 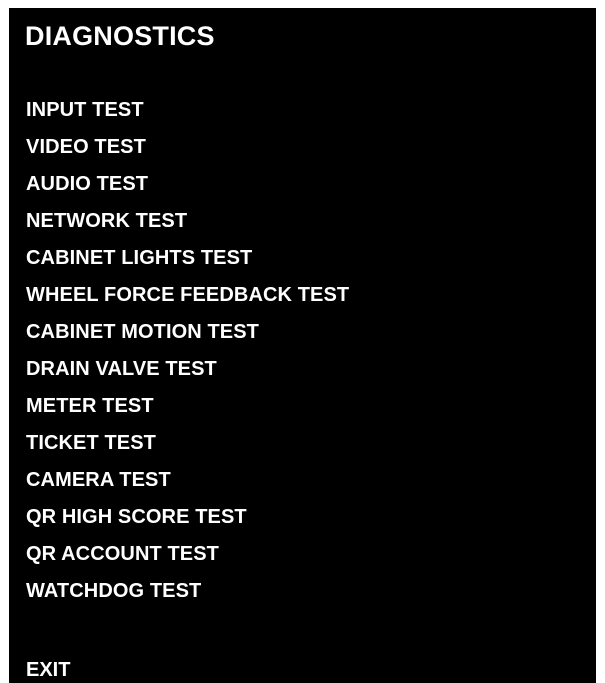 I want to click on menu-item-video-test: VIDEO TEST, so click(x=187, y=150).